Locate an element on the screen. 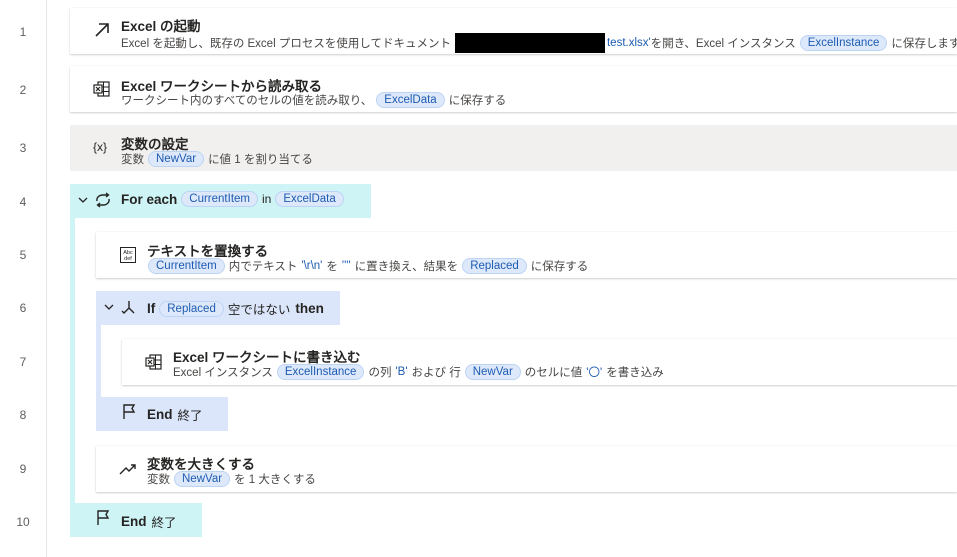 The height and width of the screenshot is (557, 957). literal-value: '〇' is located at coordinates (594, 373).